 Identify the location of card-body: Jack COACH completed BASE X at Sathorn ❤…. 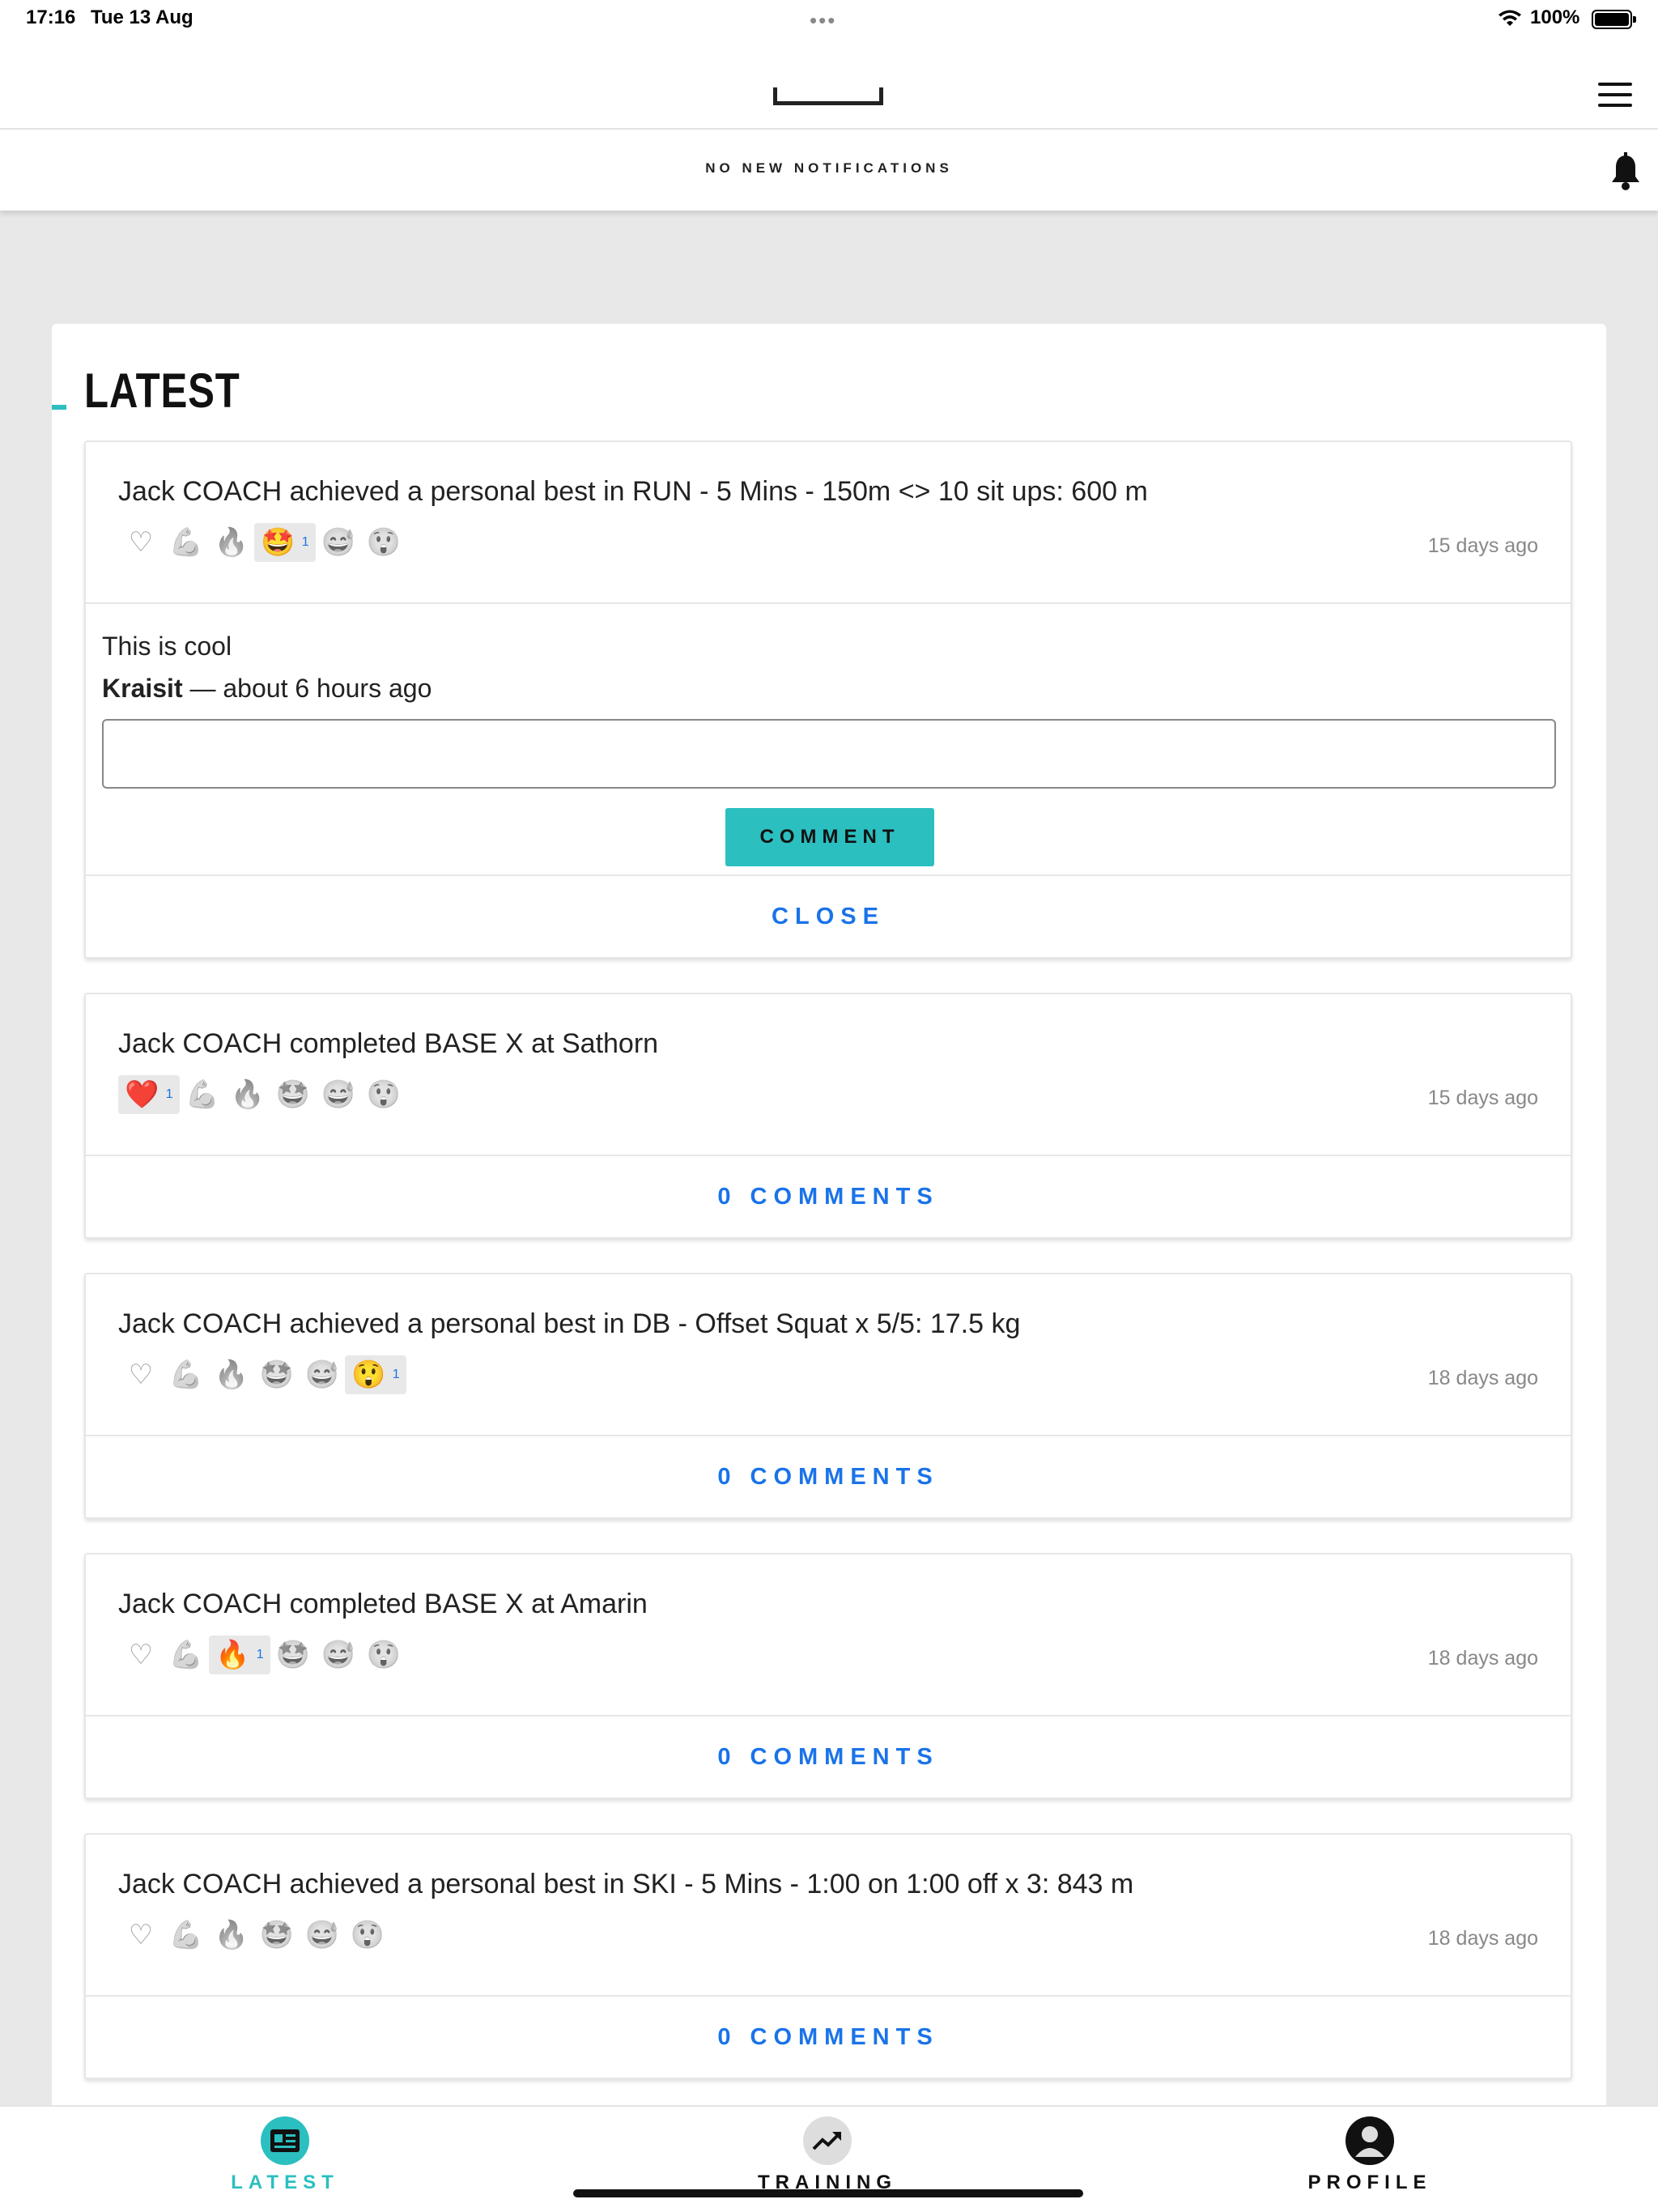
(828, 1075).